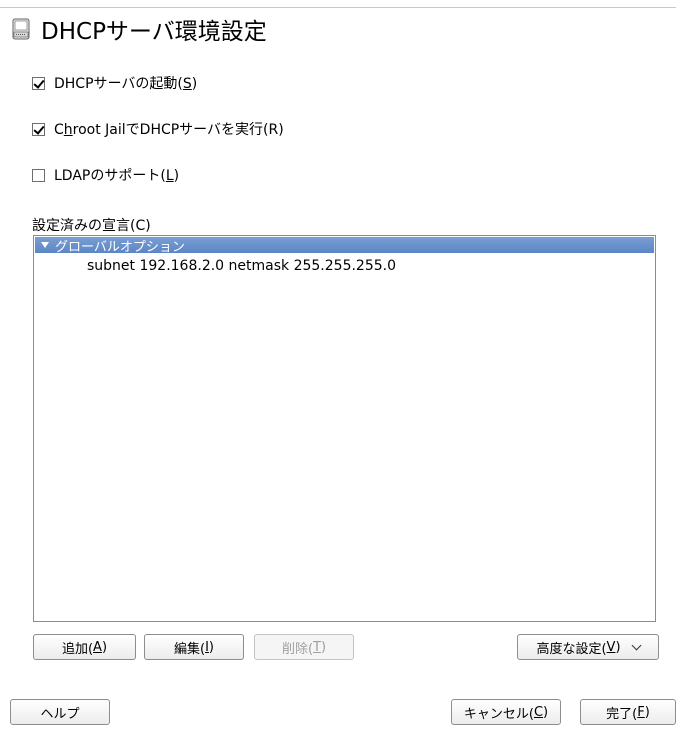  I want to click on ldap-checkbox-row: LDAPのサポート(L), so click(105, 175).